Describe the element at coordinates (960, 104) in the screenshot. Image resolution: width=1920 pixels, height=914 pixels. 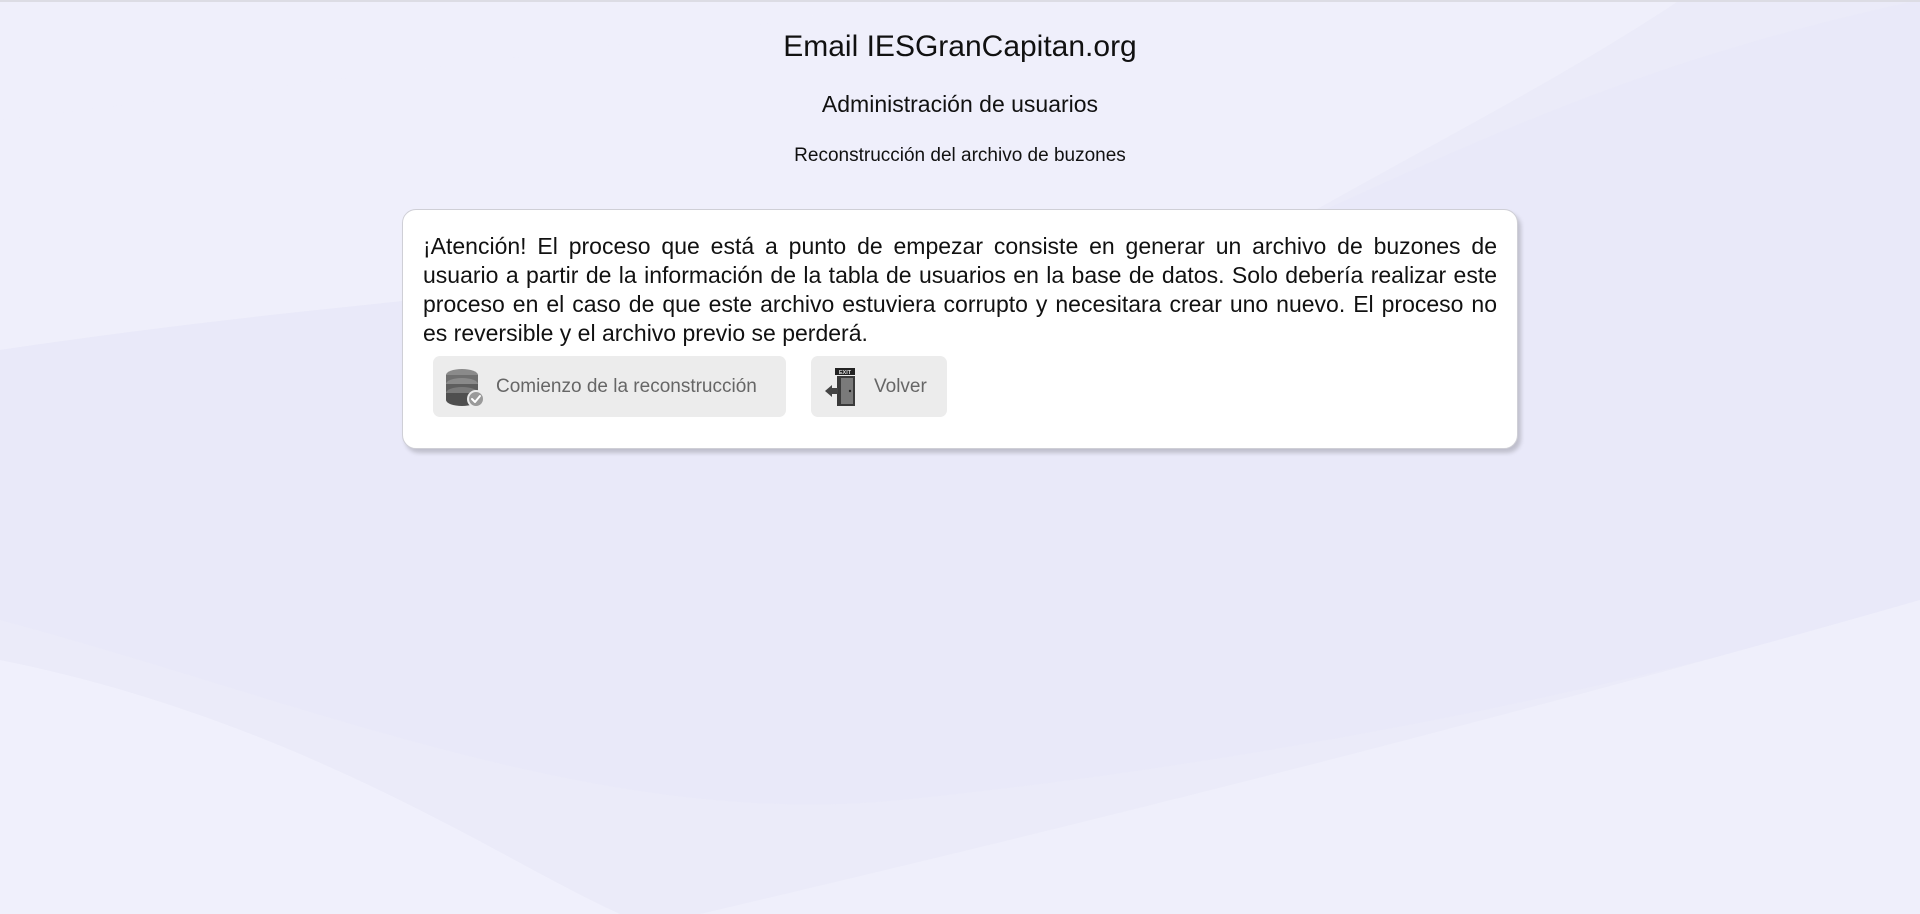
I see `page-subtitle: Administración de usuarios` at that location.